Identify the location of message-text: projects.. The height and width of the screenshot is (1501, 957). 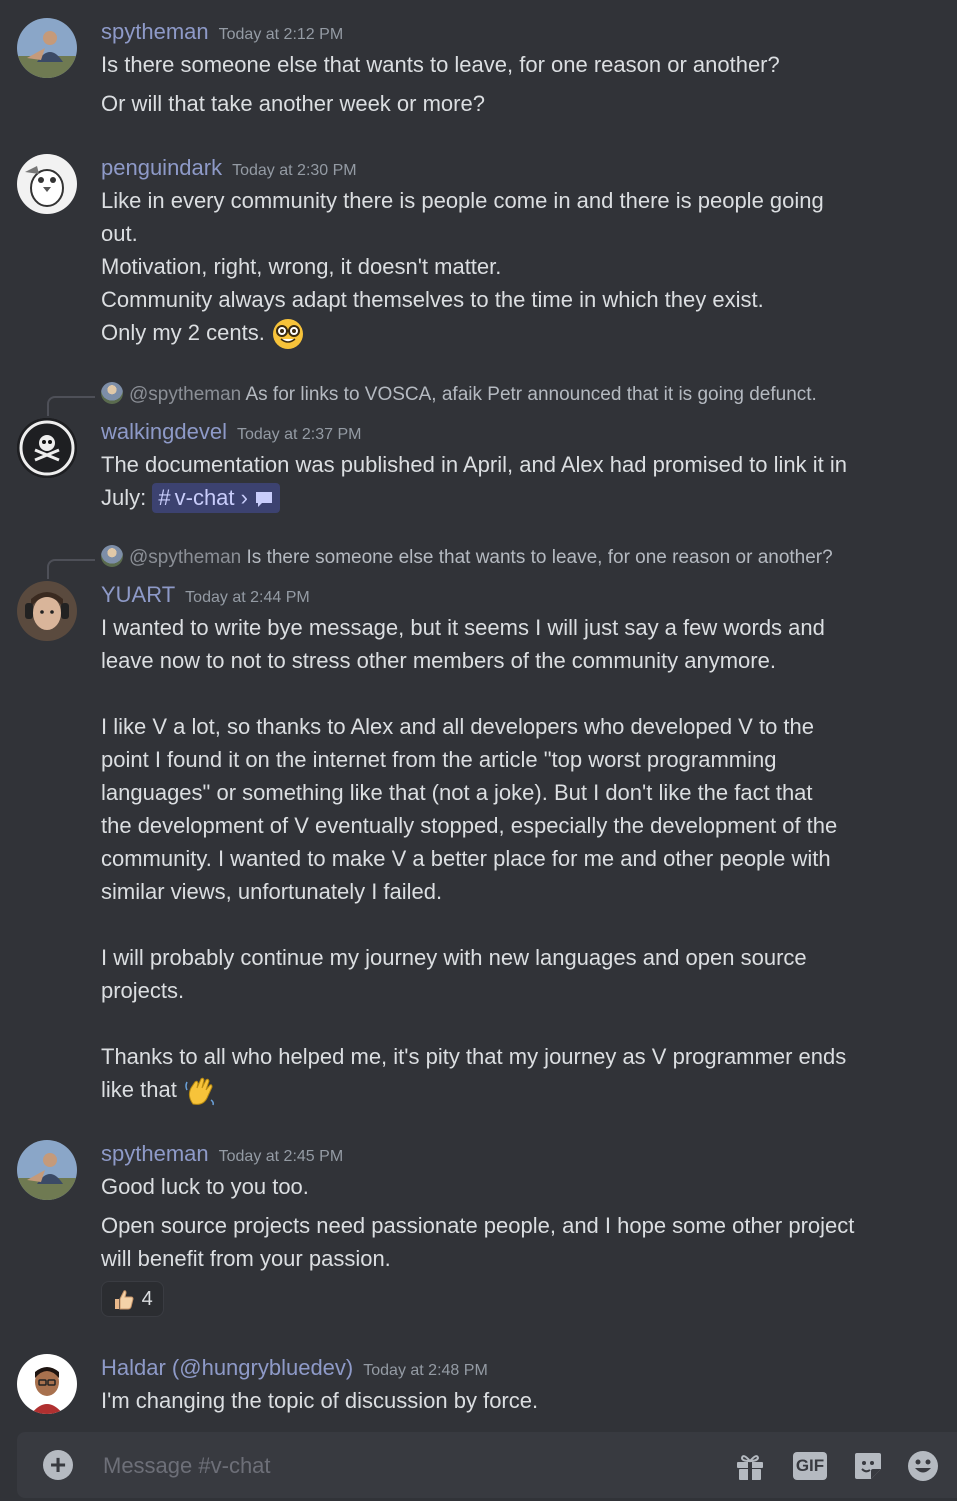
(143, 990).